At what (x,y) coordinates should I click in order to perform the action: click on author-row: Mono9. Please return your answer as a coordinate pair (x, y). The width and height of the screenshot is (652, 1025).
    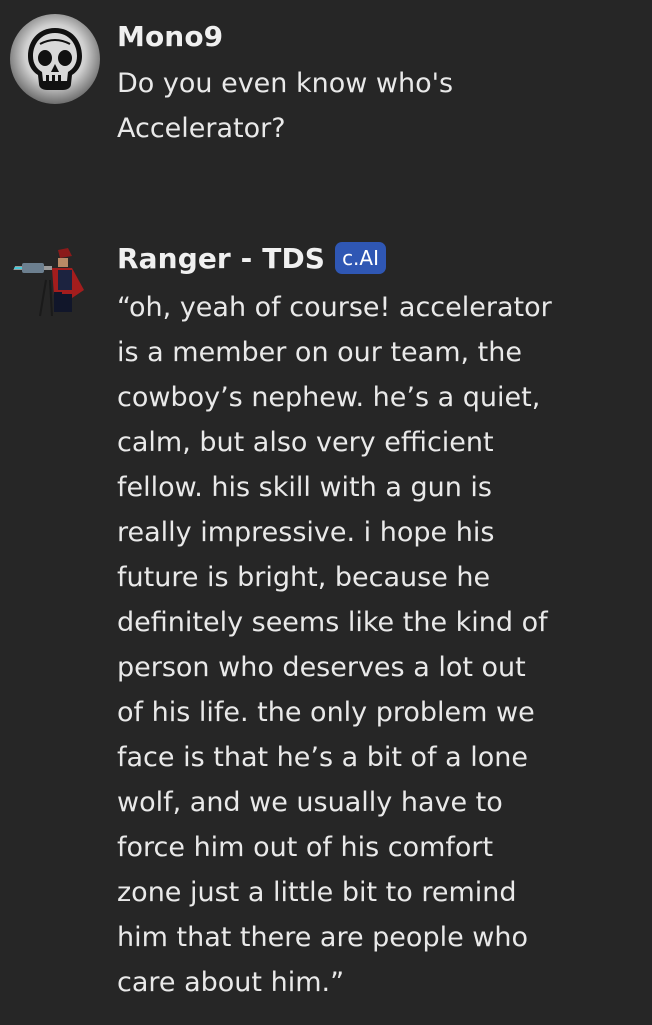
    Looking at the image, I should click on (374, 36).